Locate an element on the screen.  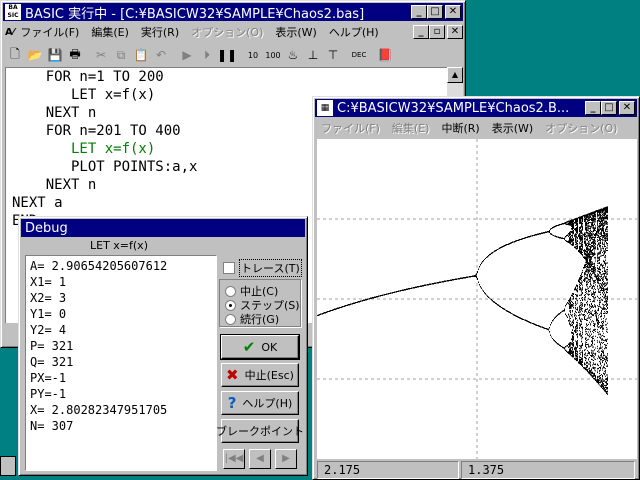
plot-menu-option: オプション(O) is located at coordinates (581, 128).